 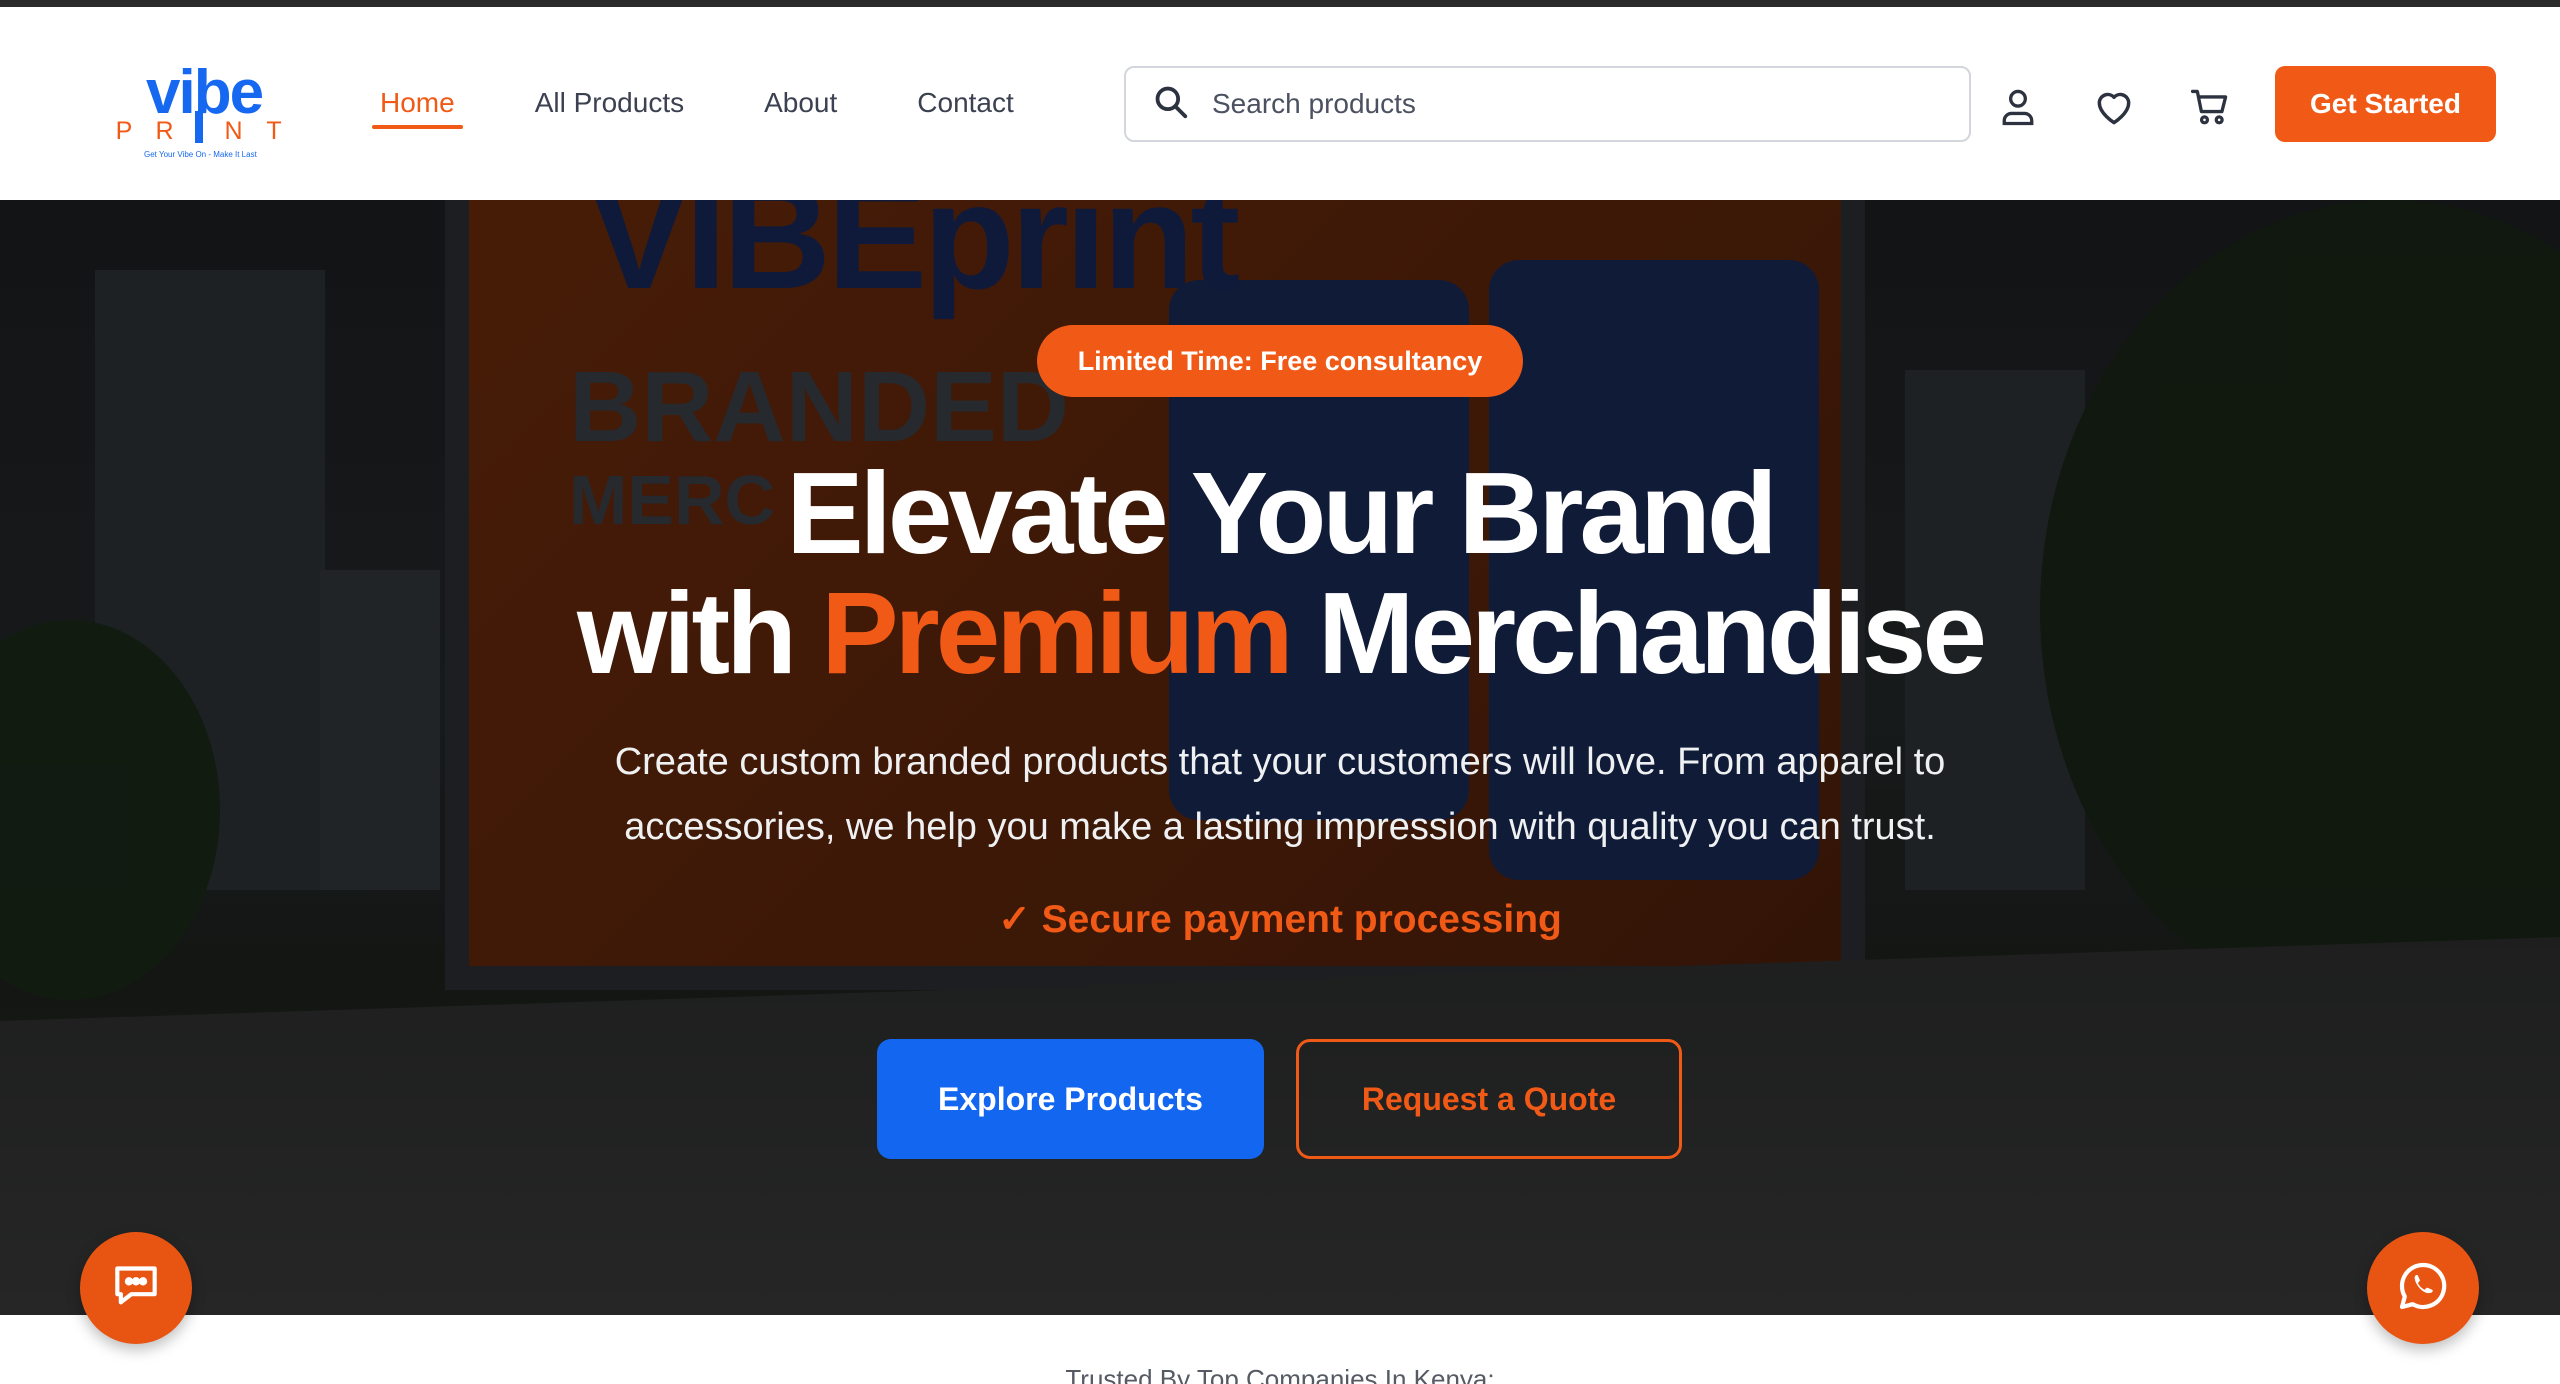 What do you see at coordinates (417, 108) in the screenshot?
I see `nav-home: Home` at bounding box center [417, 108].